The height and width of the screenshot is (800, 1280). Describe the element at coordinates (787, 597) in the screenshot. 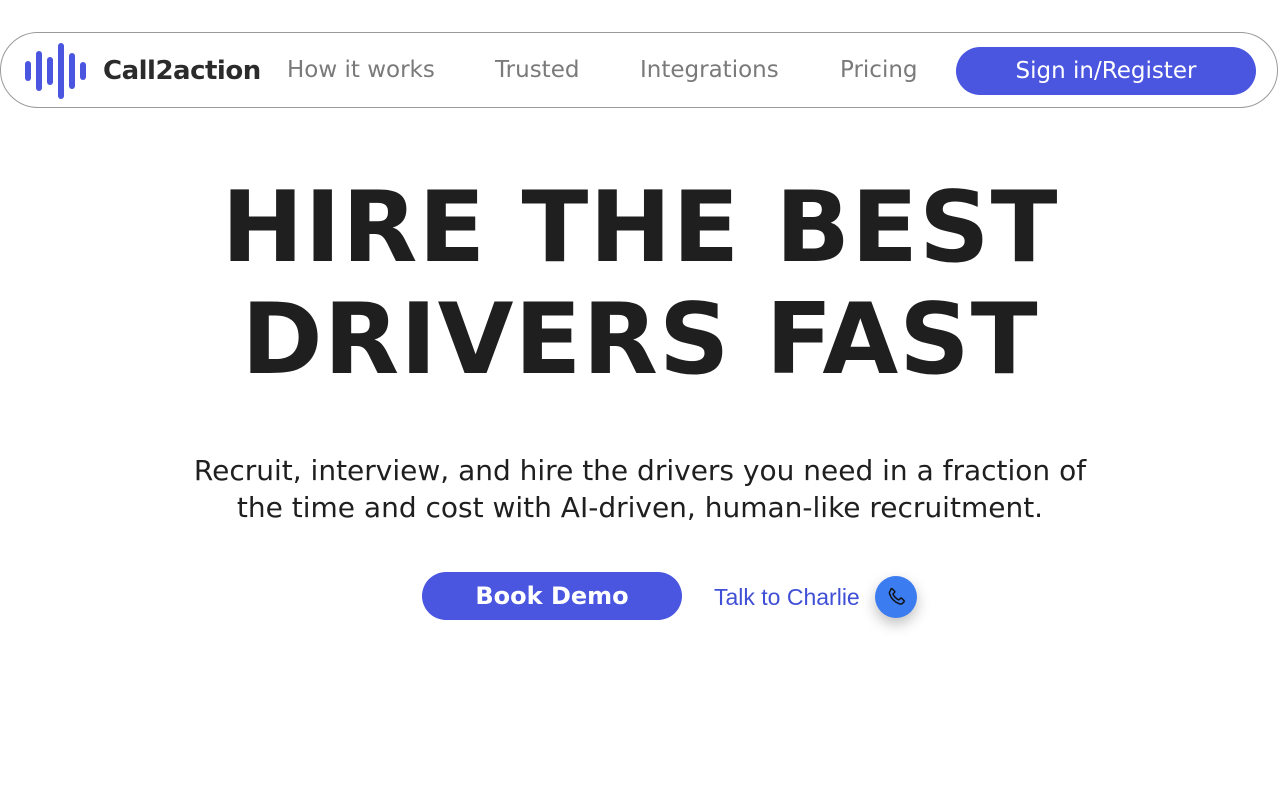

I see `talk-to-charlie-link: Talk to Charlie` at that location.